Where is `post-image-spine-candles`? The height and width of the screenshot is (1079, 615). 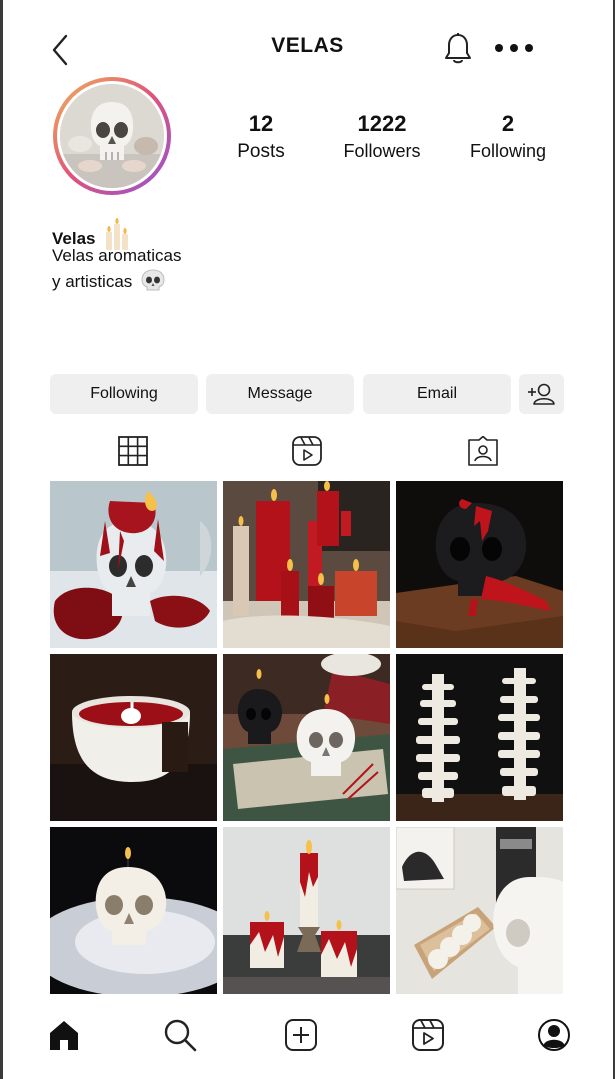
post-image-spine-candles is located at coordinates (479, 737).